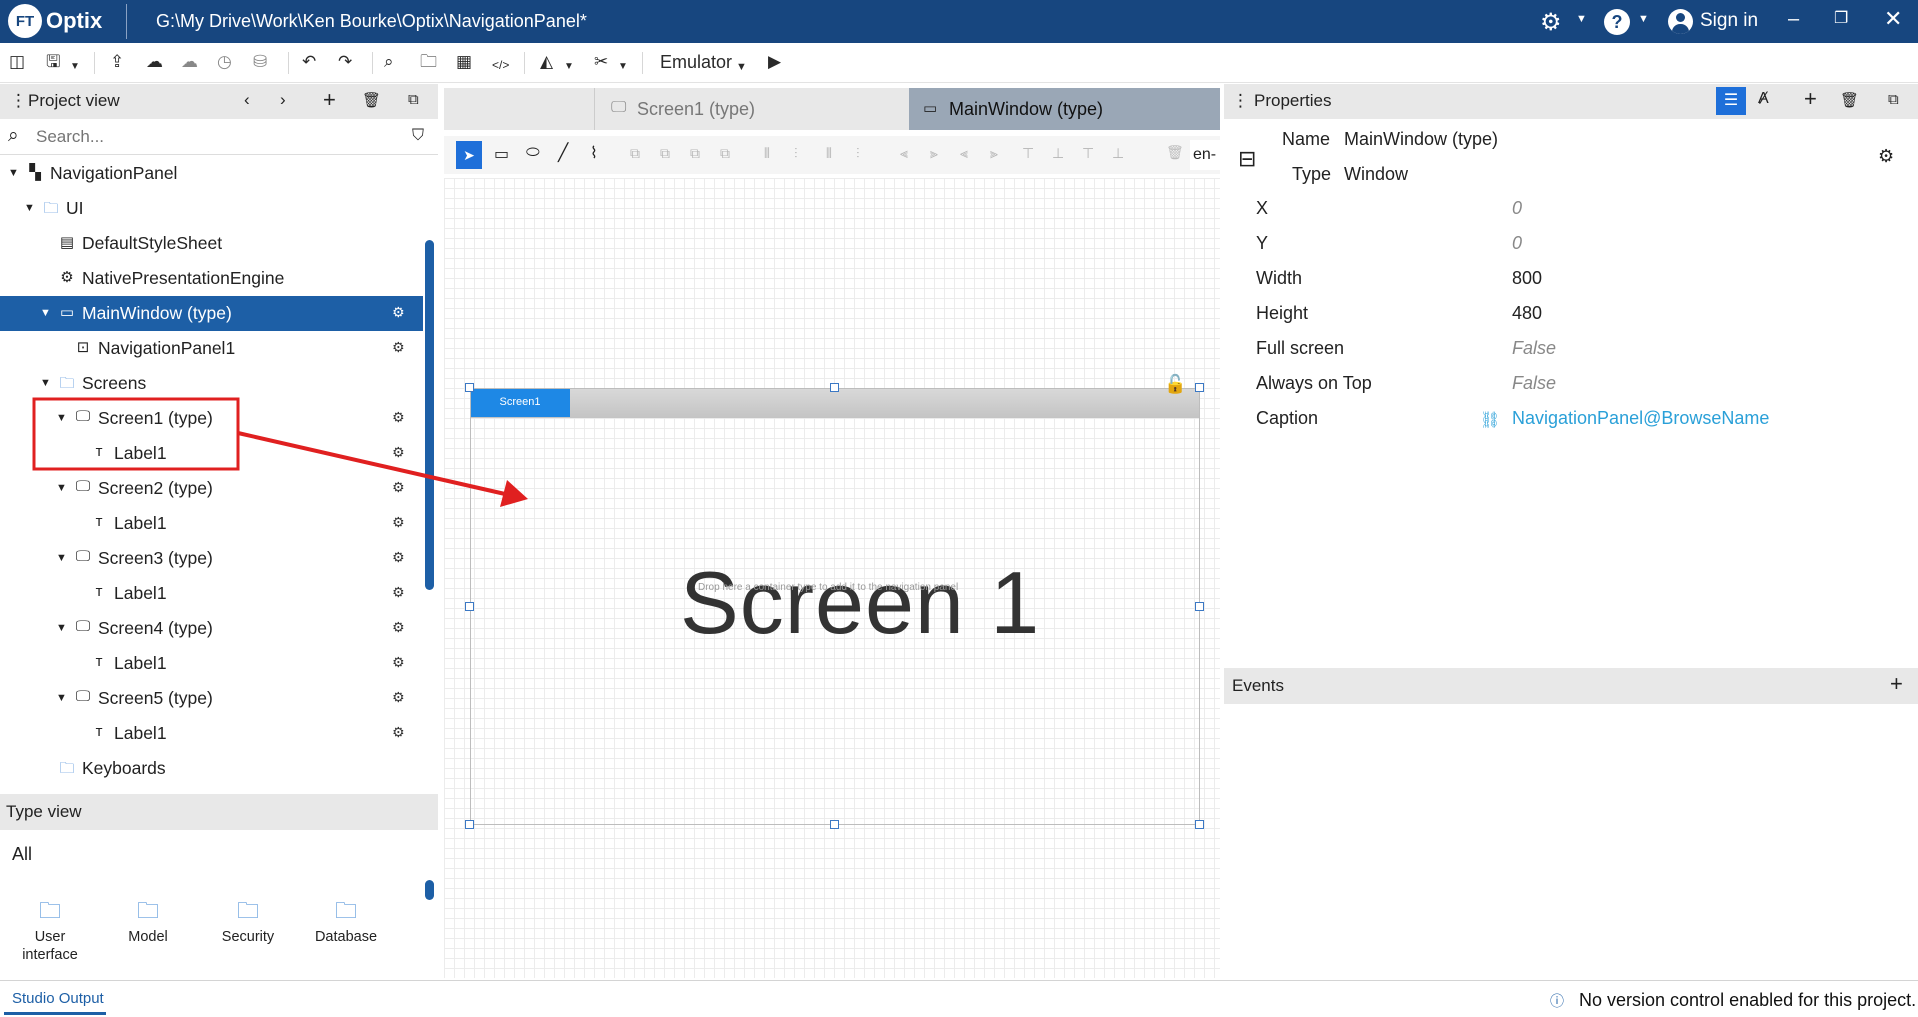 The image size is (1918, 1017). I want to click on annotation-arrow-line, so click(371, 463).